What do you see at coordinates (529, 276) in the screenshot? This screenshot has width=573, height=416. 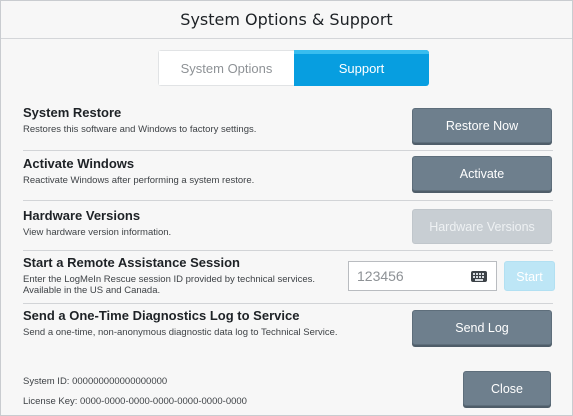 I see `start-session-button: Start` at bounding box center [529, 276].